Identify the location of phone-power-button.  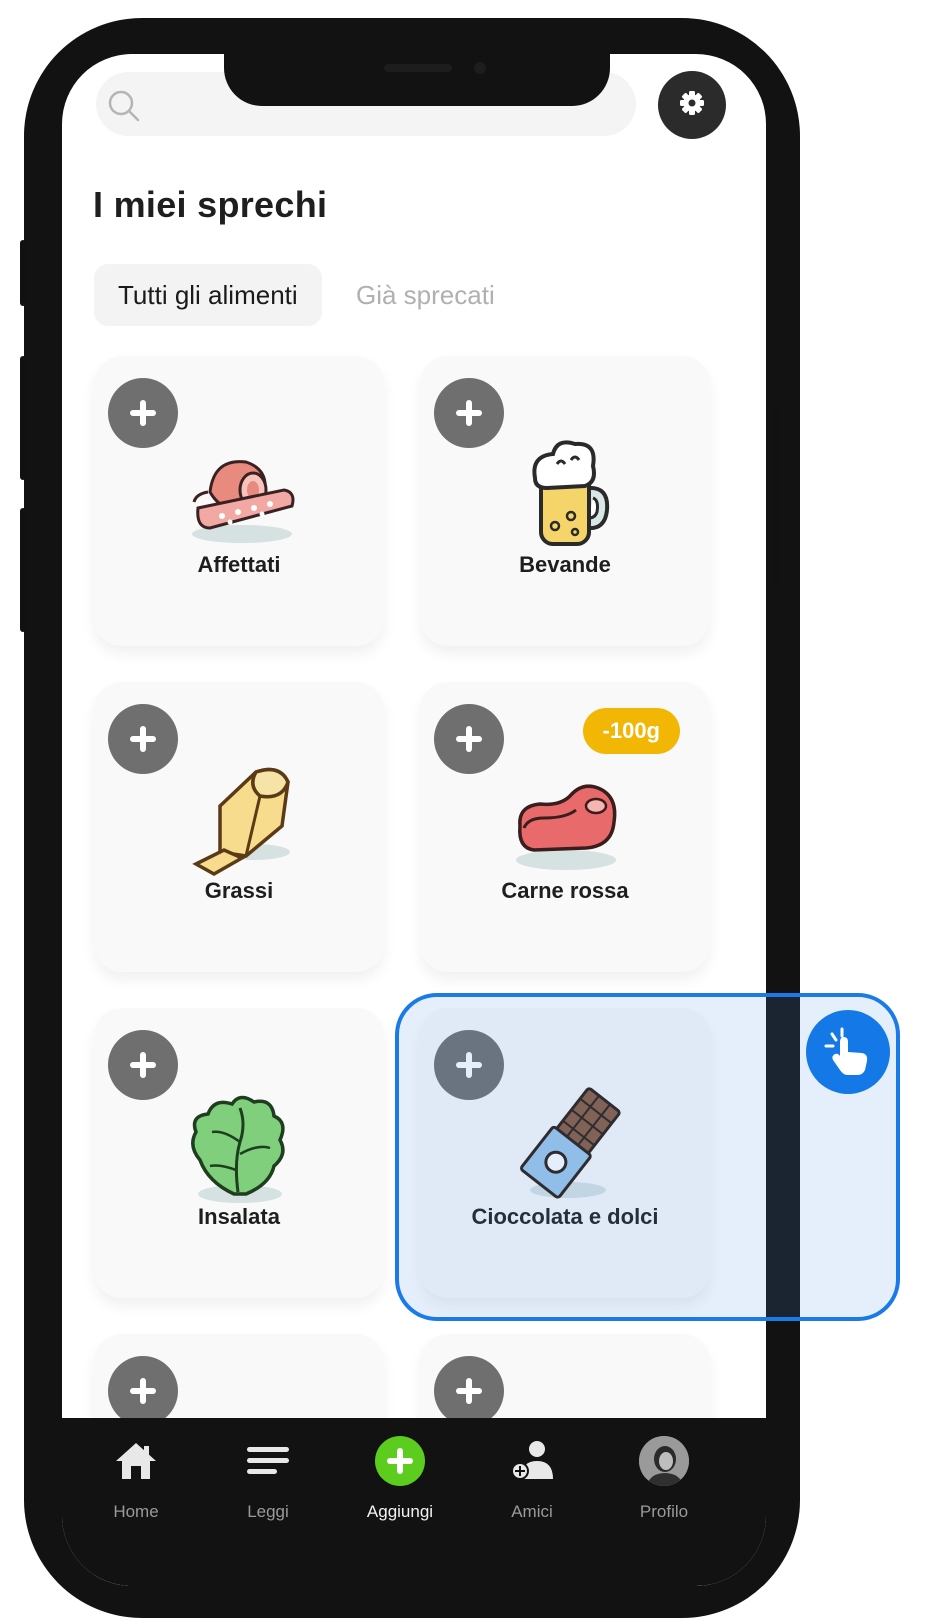
(775, 496).